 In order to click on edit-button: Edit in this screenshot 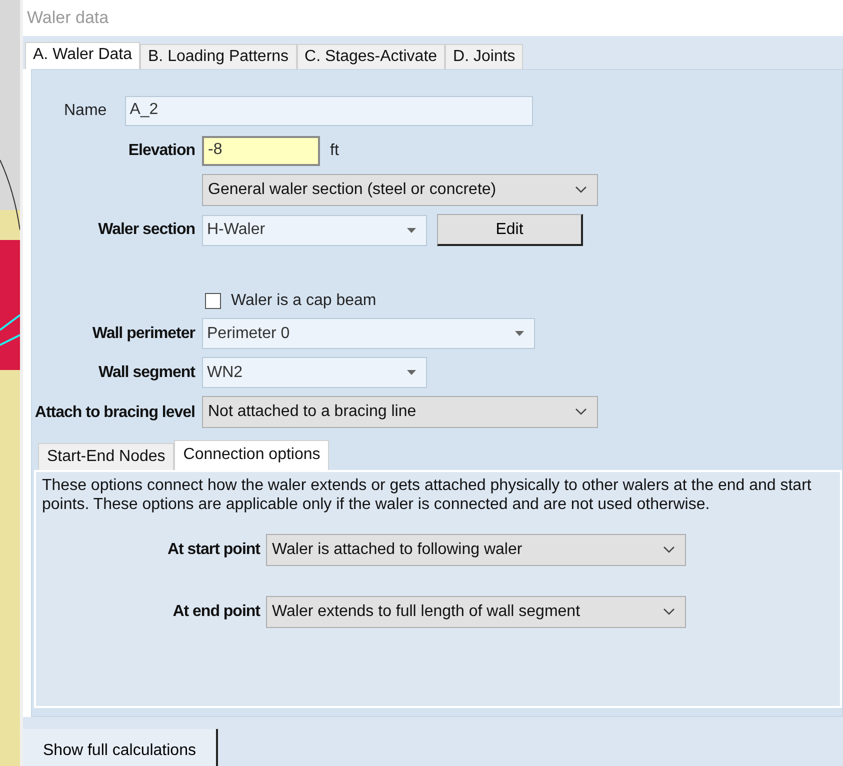, I will do `click(510, 230)`.